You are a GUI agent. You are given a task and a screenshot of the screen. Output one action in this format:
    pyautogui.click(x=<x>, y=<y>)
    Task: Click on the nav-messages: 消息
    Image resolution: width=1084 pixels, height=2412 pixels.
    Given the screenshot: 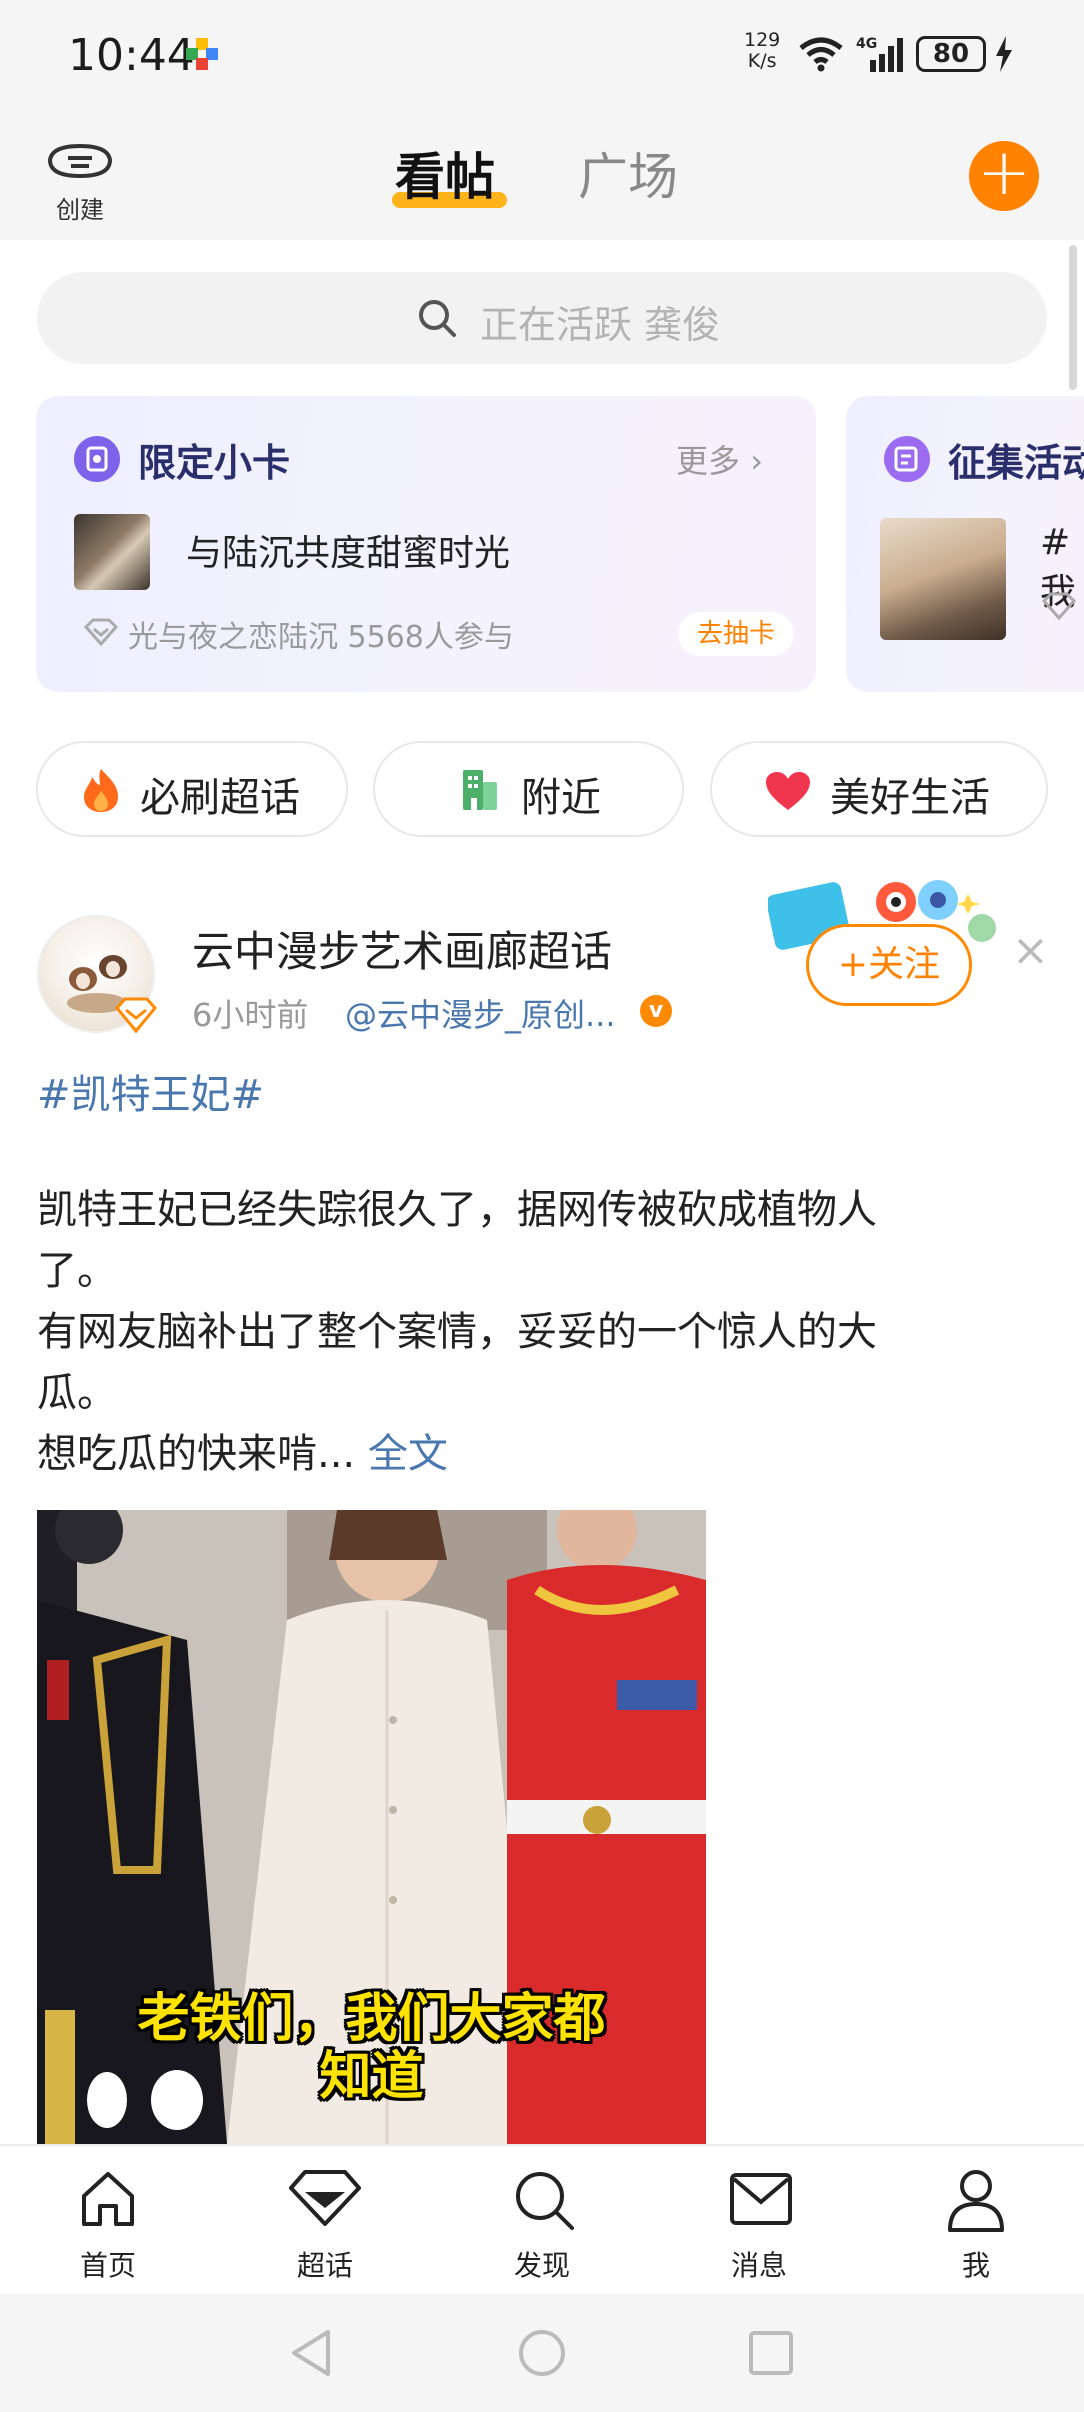 What is the action you would take?
    pyautogui.click(x=759, y=2221)
    